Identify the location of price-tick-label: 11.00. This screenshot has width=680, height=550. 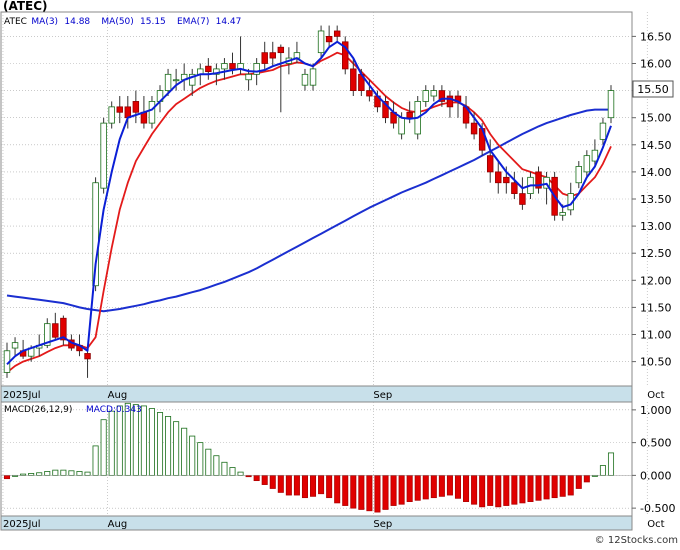
(656, 335).